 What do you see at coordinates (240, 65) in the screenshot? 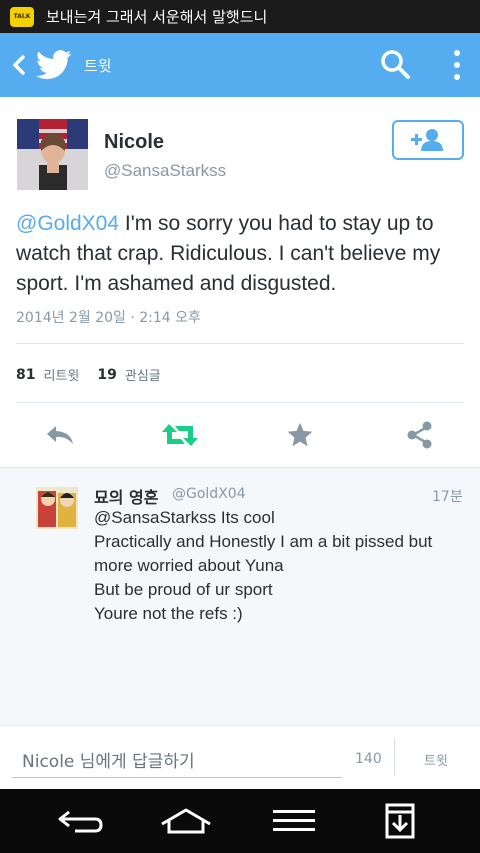
I see `app-bar: 트윗` at bounding box center [240, 65].